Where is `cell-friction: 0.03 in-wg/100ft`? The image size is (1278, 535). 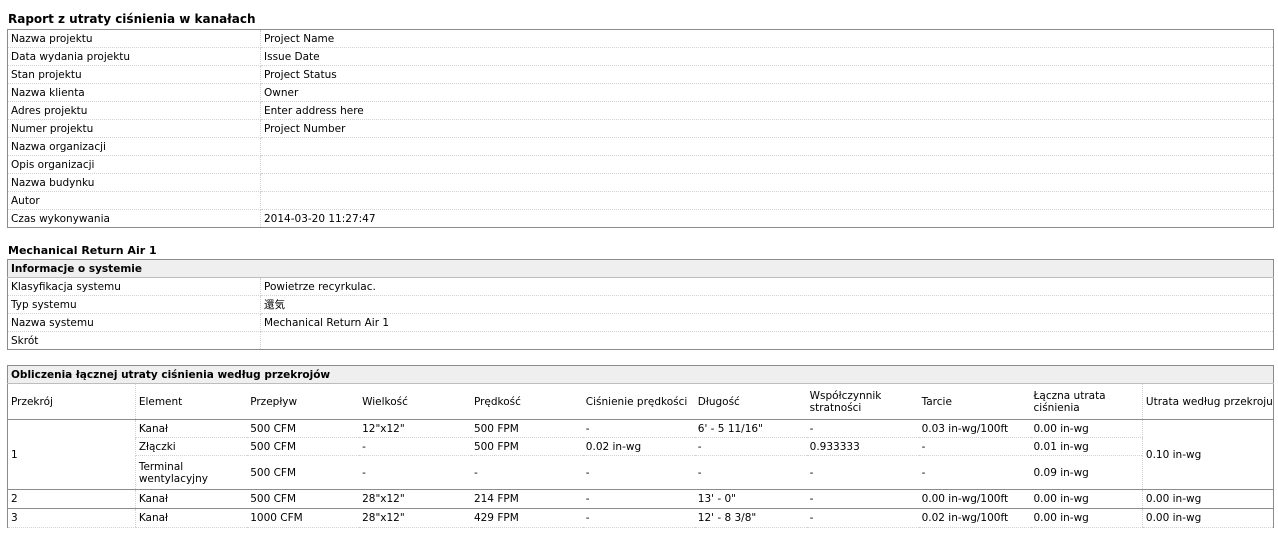 cell-friction: 0.03 in-wg/100ft is located at coordinates (974, 428).